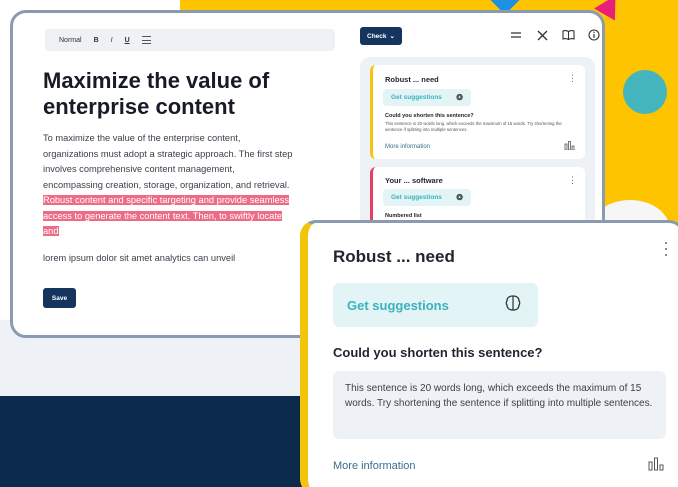 This screenshot has width=678, height=487. Describe the element at coordinates (190, 40) in the screenshot. I see `formatting-toolbar: Normal B I U` at that location.